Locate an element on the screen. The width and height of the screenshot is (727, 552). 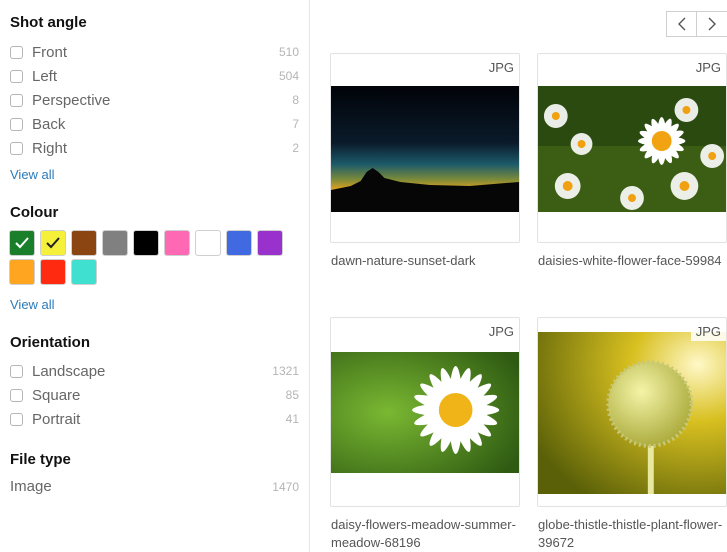
facet-label: Back is located at coordinates (49, 124).